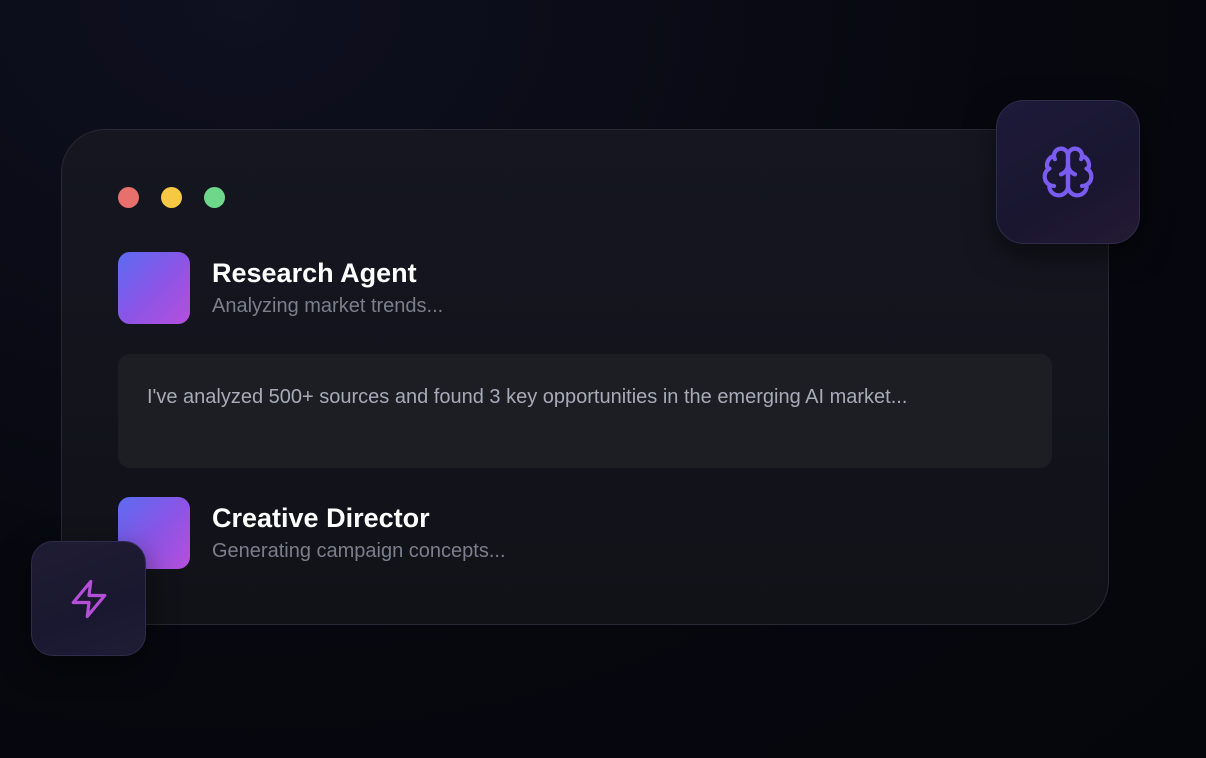  Describe the element at coordinates (321, 518) in the screenshot. I see `agent-name: Creative Director` at that location.